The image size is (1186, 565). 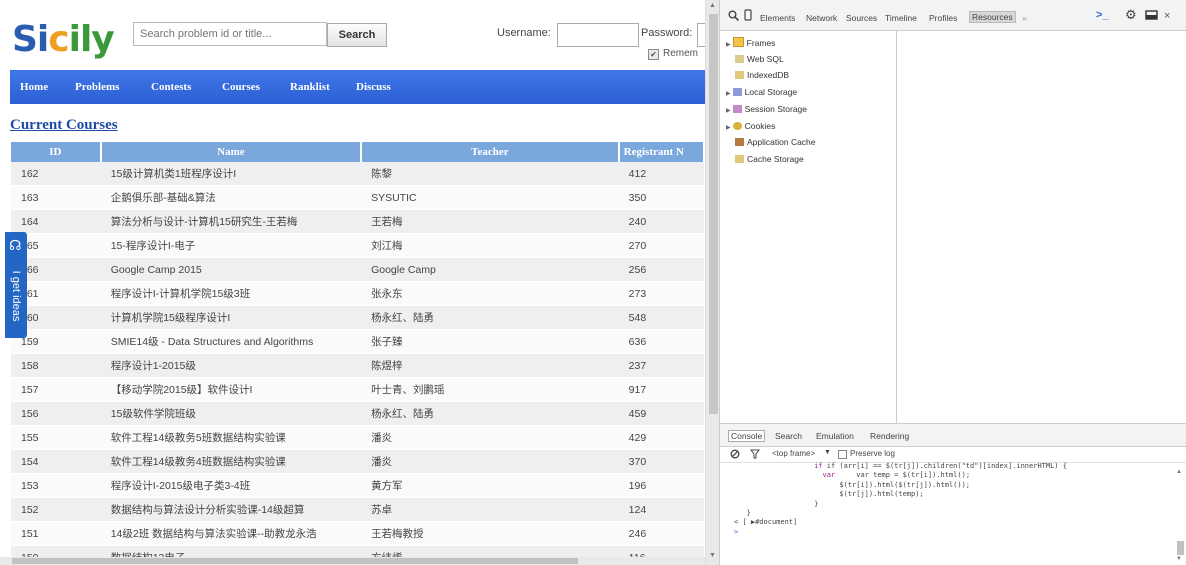 I want to click on cell-name: 14级2班 数据结构与算法实验课--助教龙永浩, so click(x=231, y=533).